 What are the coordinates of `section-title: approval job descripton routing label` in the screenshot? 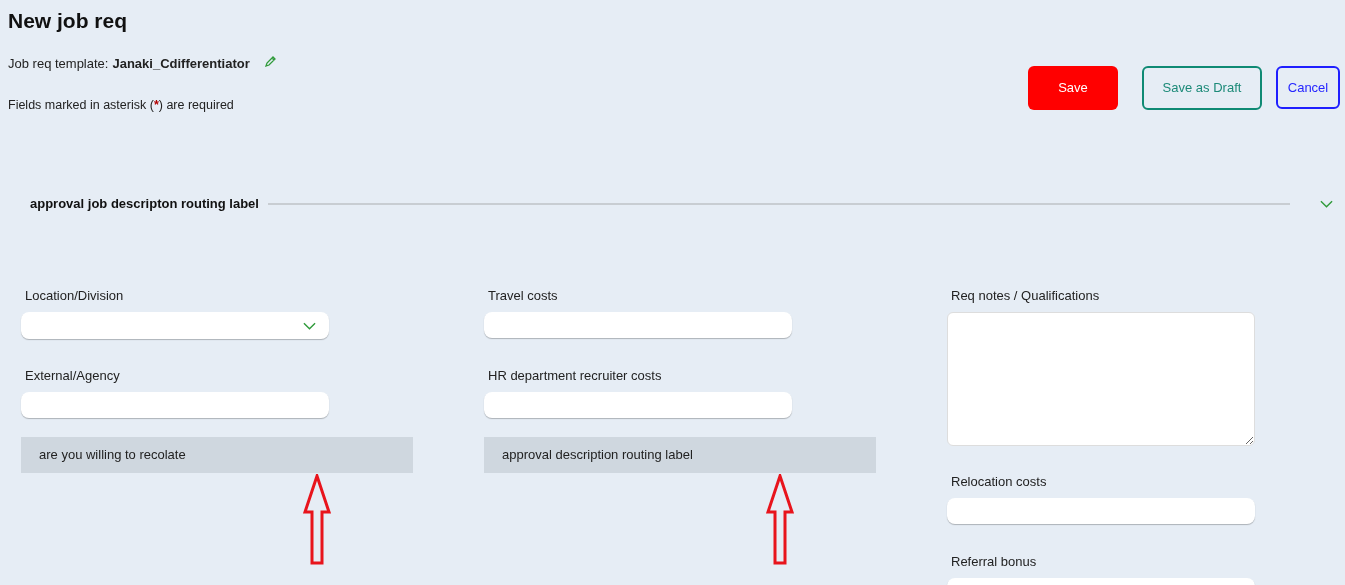 It's located at (144, 204).